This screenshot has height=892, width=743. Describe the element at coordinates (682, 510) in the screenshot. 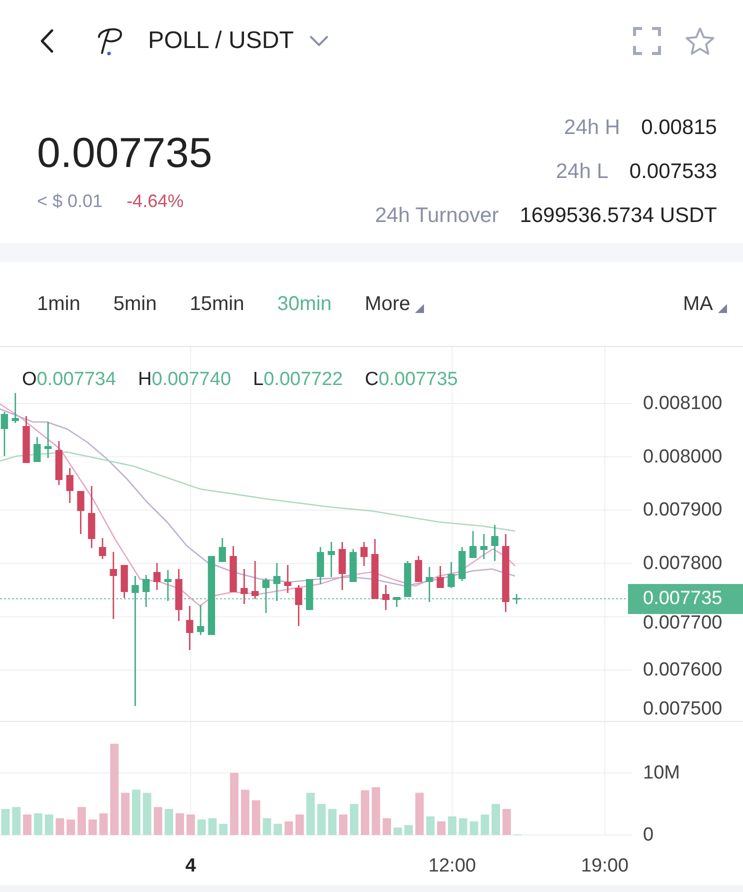

I see `price-axis-label: 0.007900` at that location.